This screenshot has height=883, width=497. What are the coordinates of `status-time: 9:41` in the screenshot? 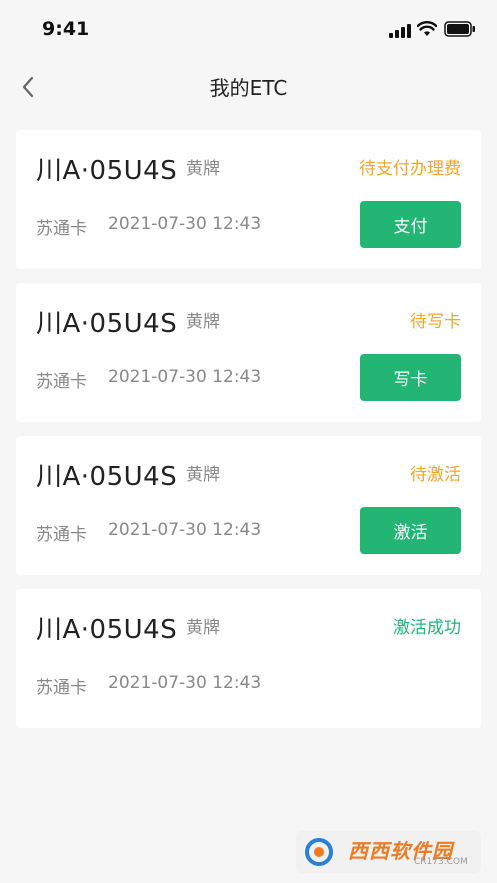 It's located at (66, 29).